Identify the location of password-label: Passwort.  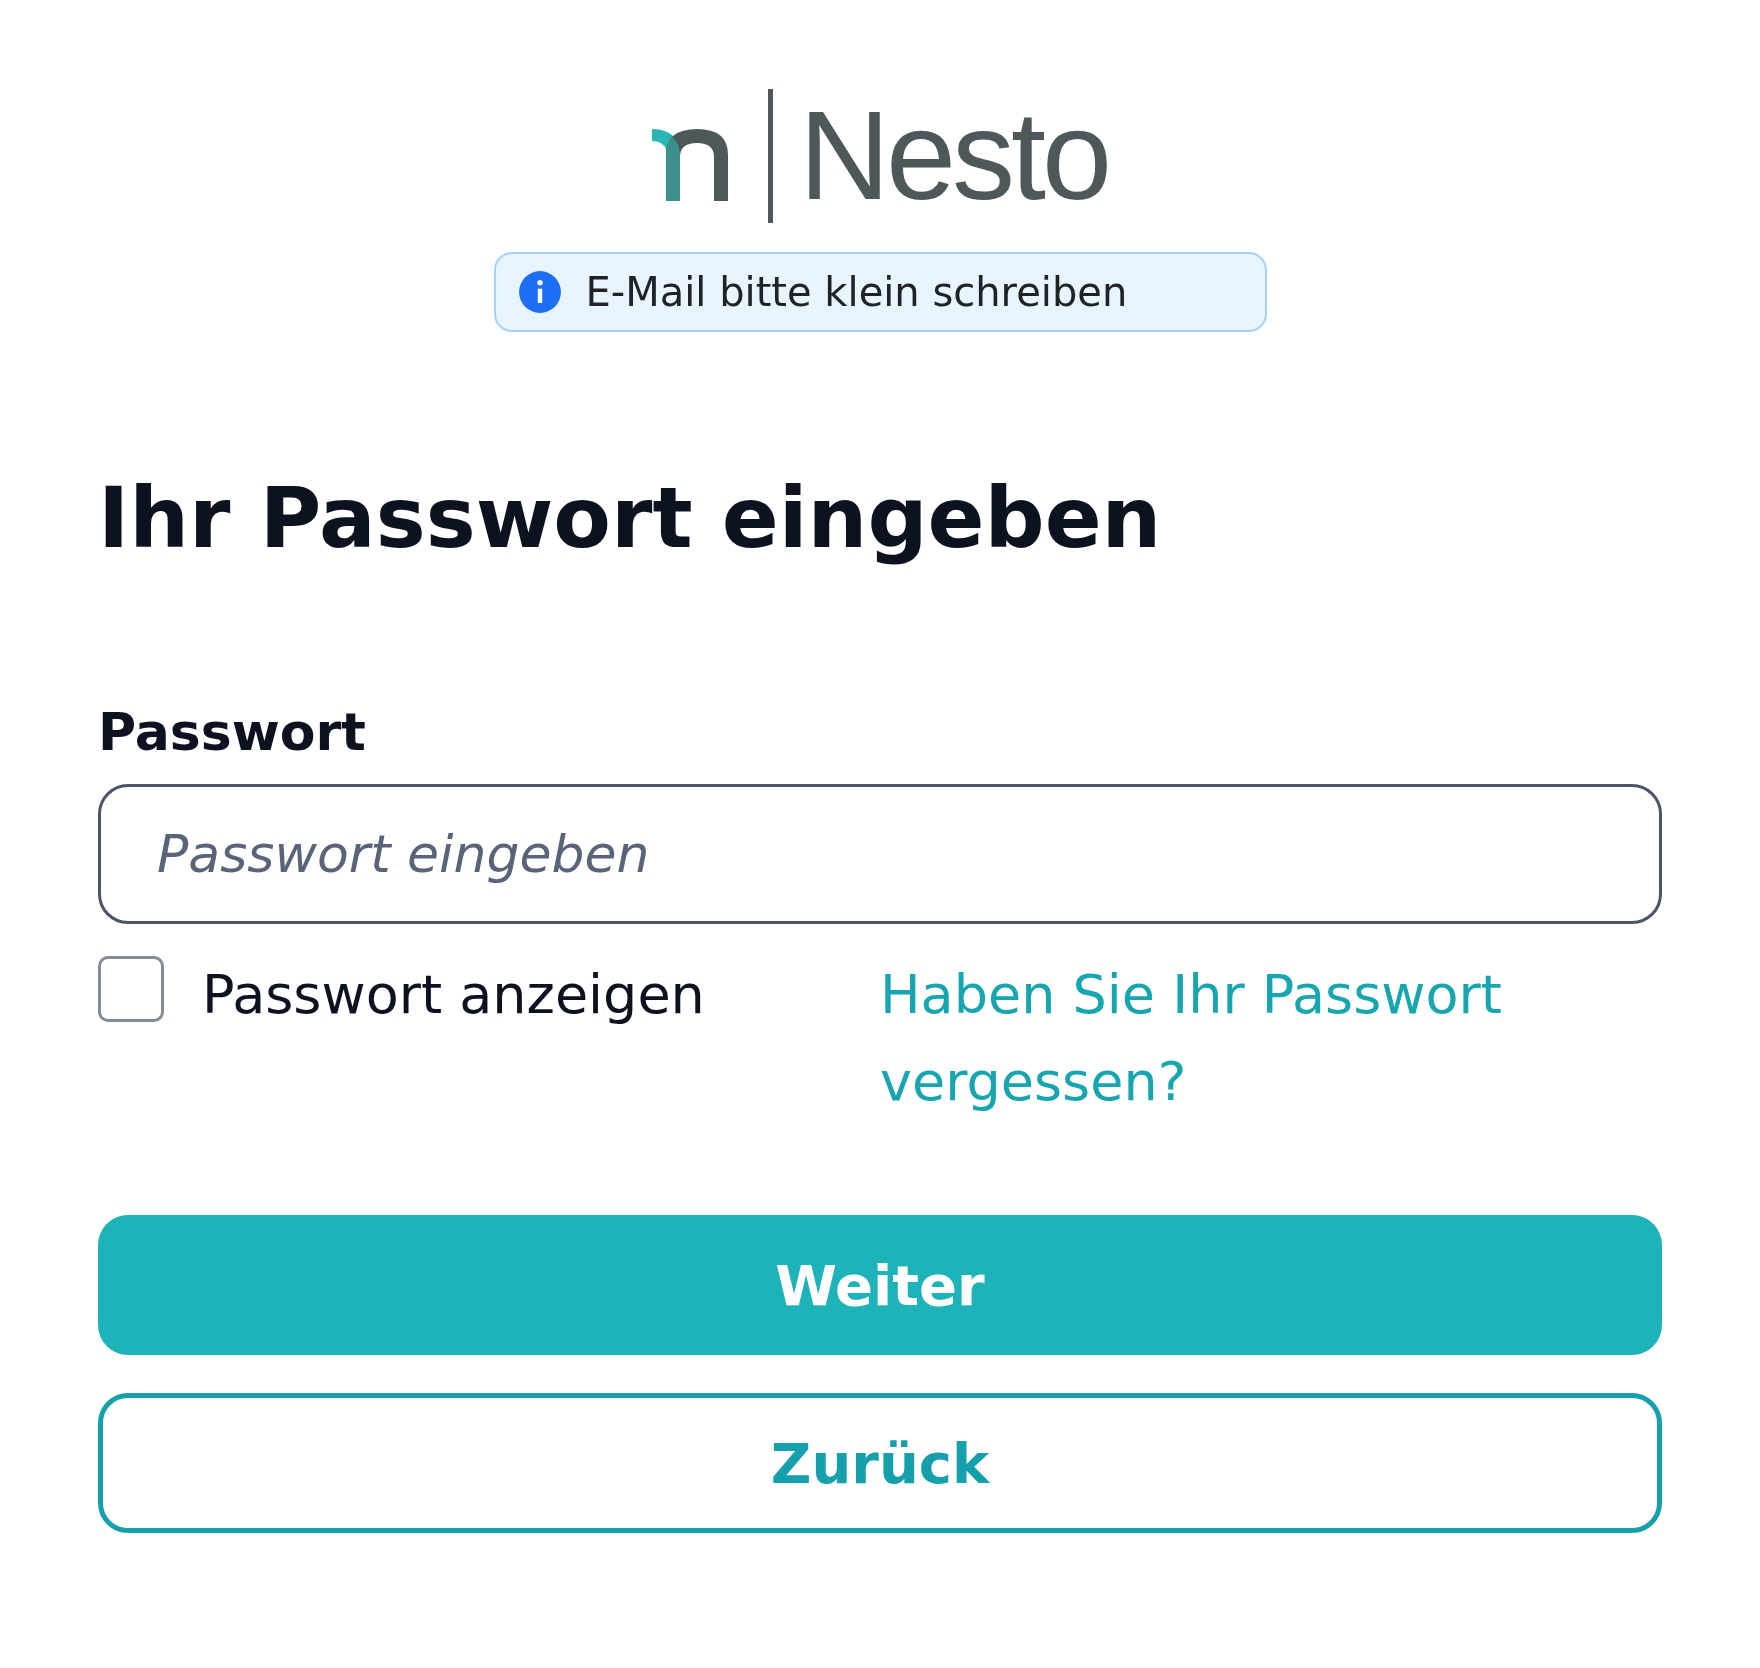
(232, 732).